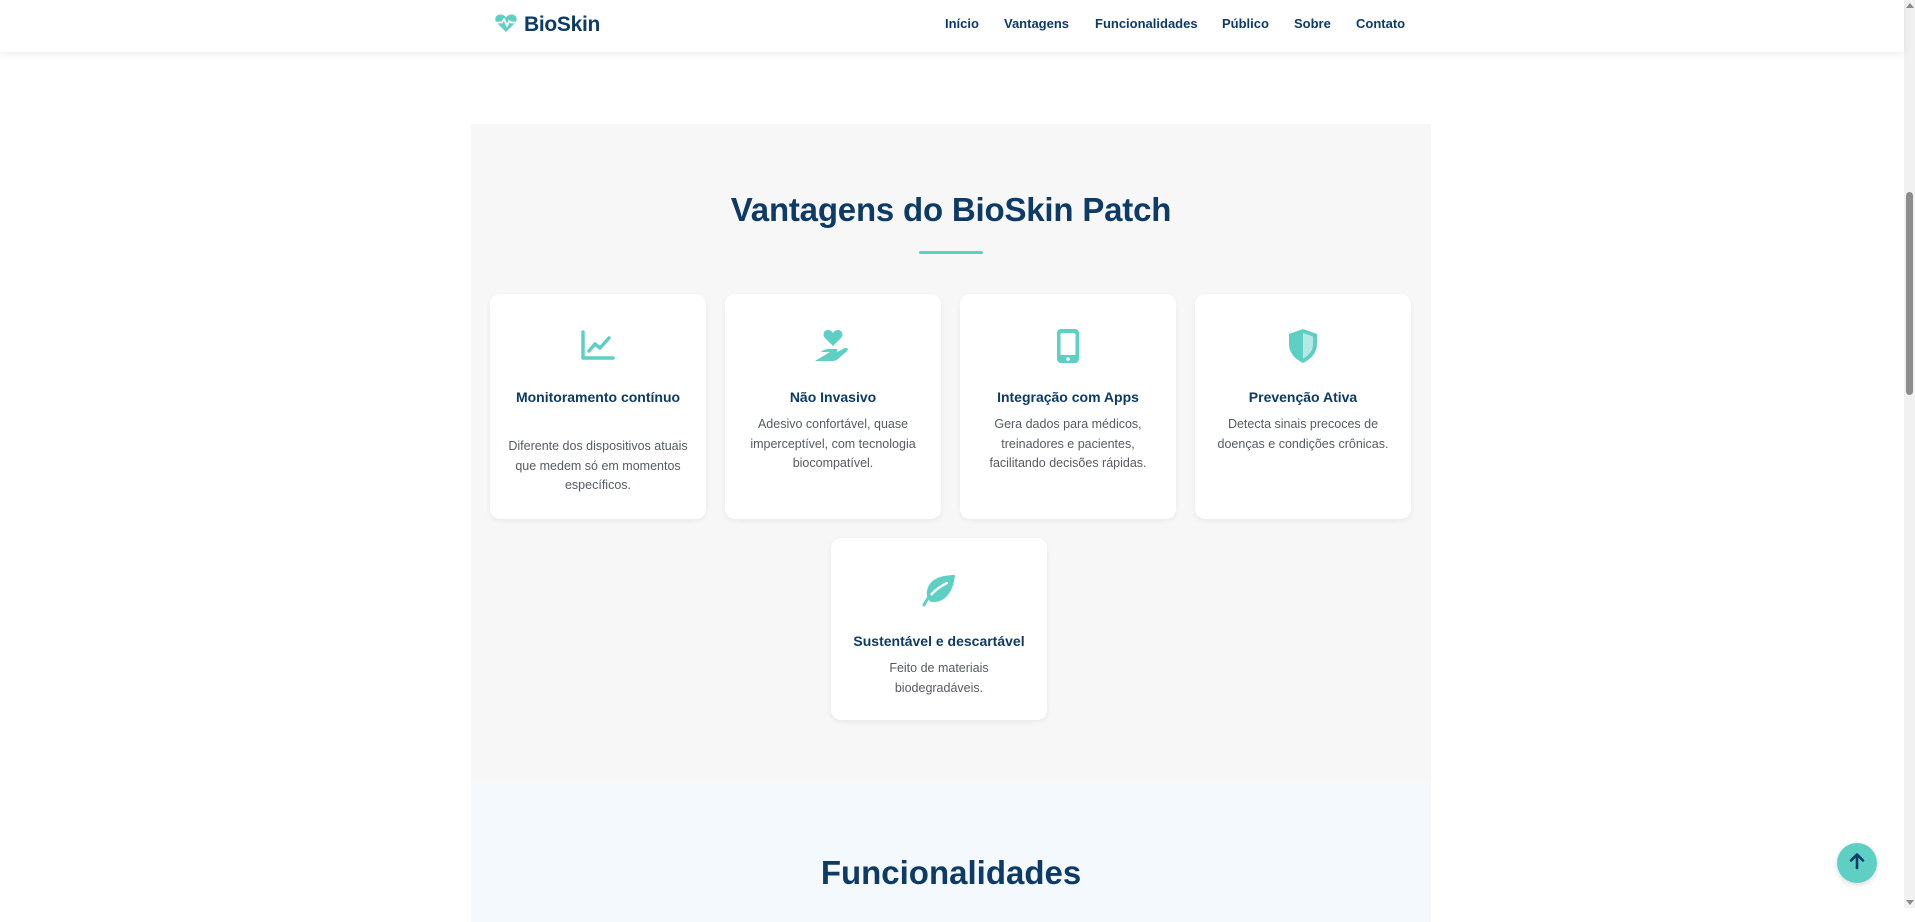  What do you see at coordinates (1068, 397) in the screenshot?
I see `card-title: Integração com Apps` at bounding box center [1068, 397].